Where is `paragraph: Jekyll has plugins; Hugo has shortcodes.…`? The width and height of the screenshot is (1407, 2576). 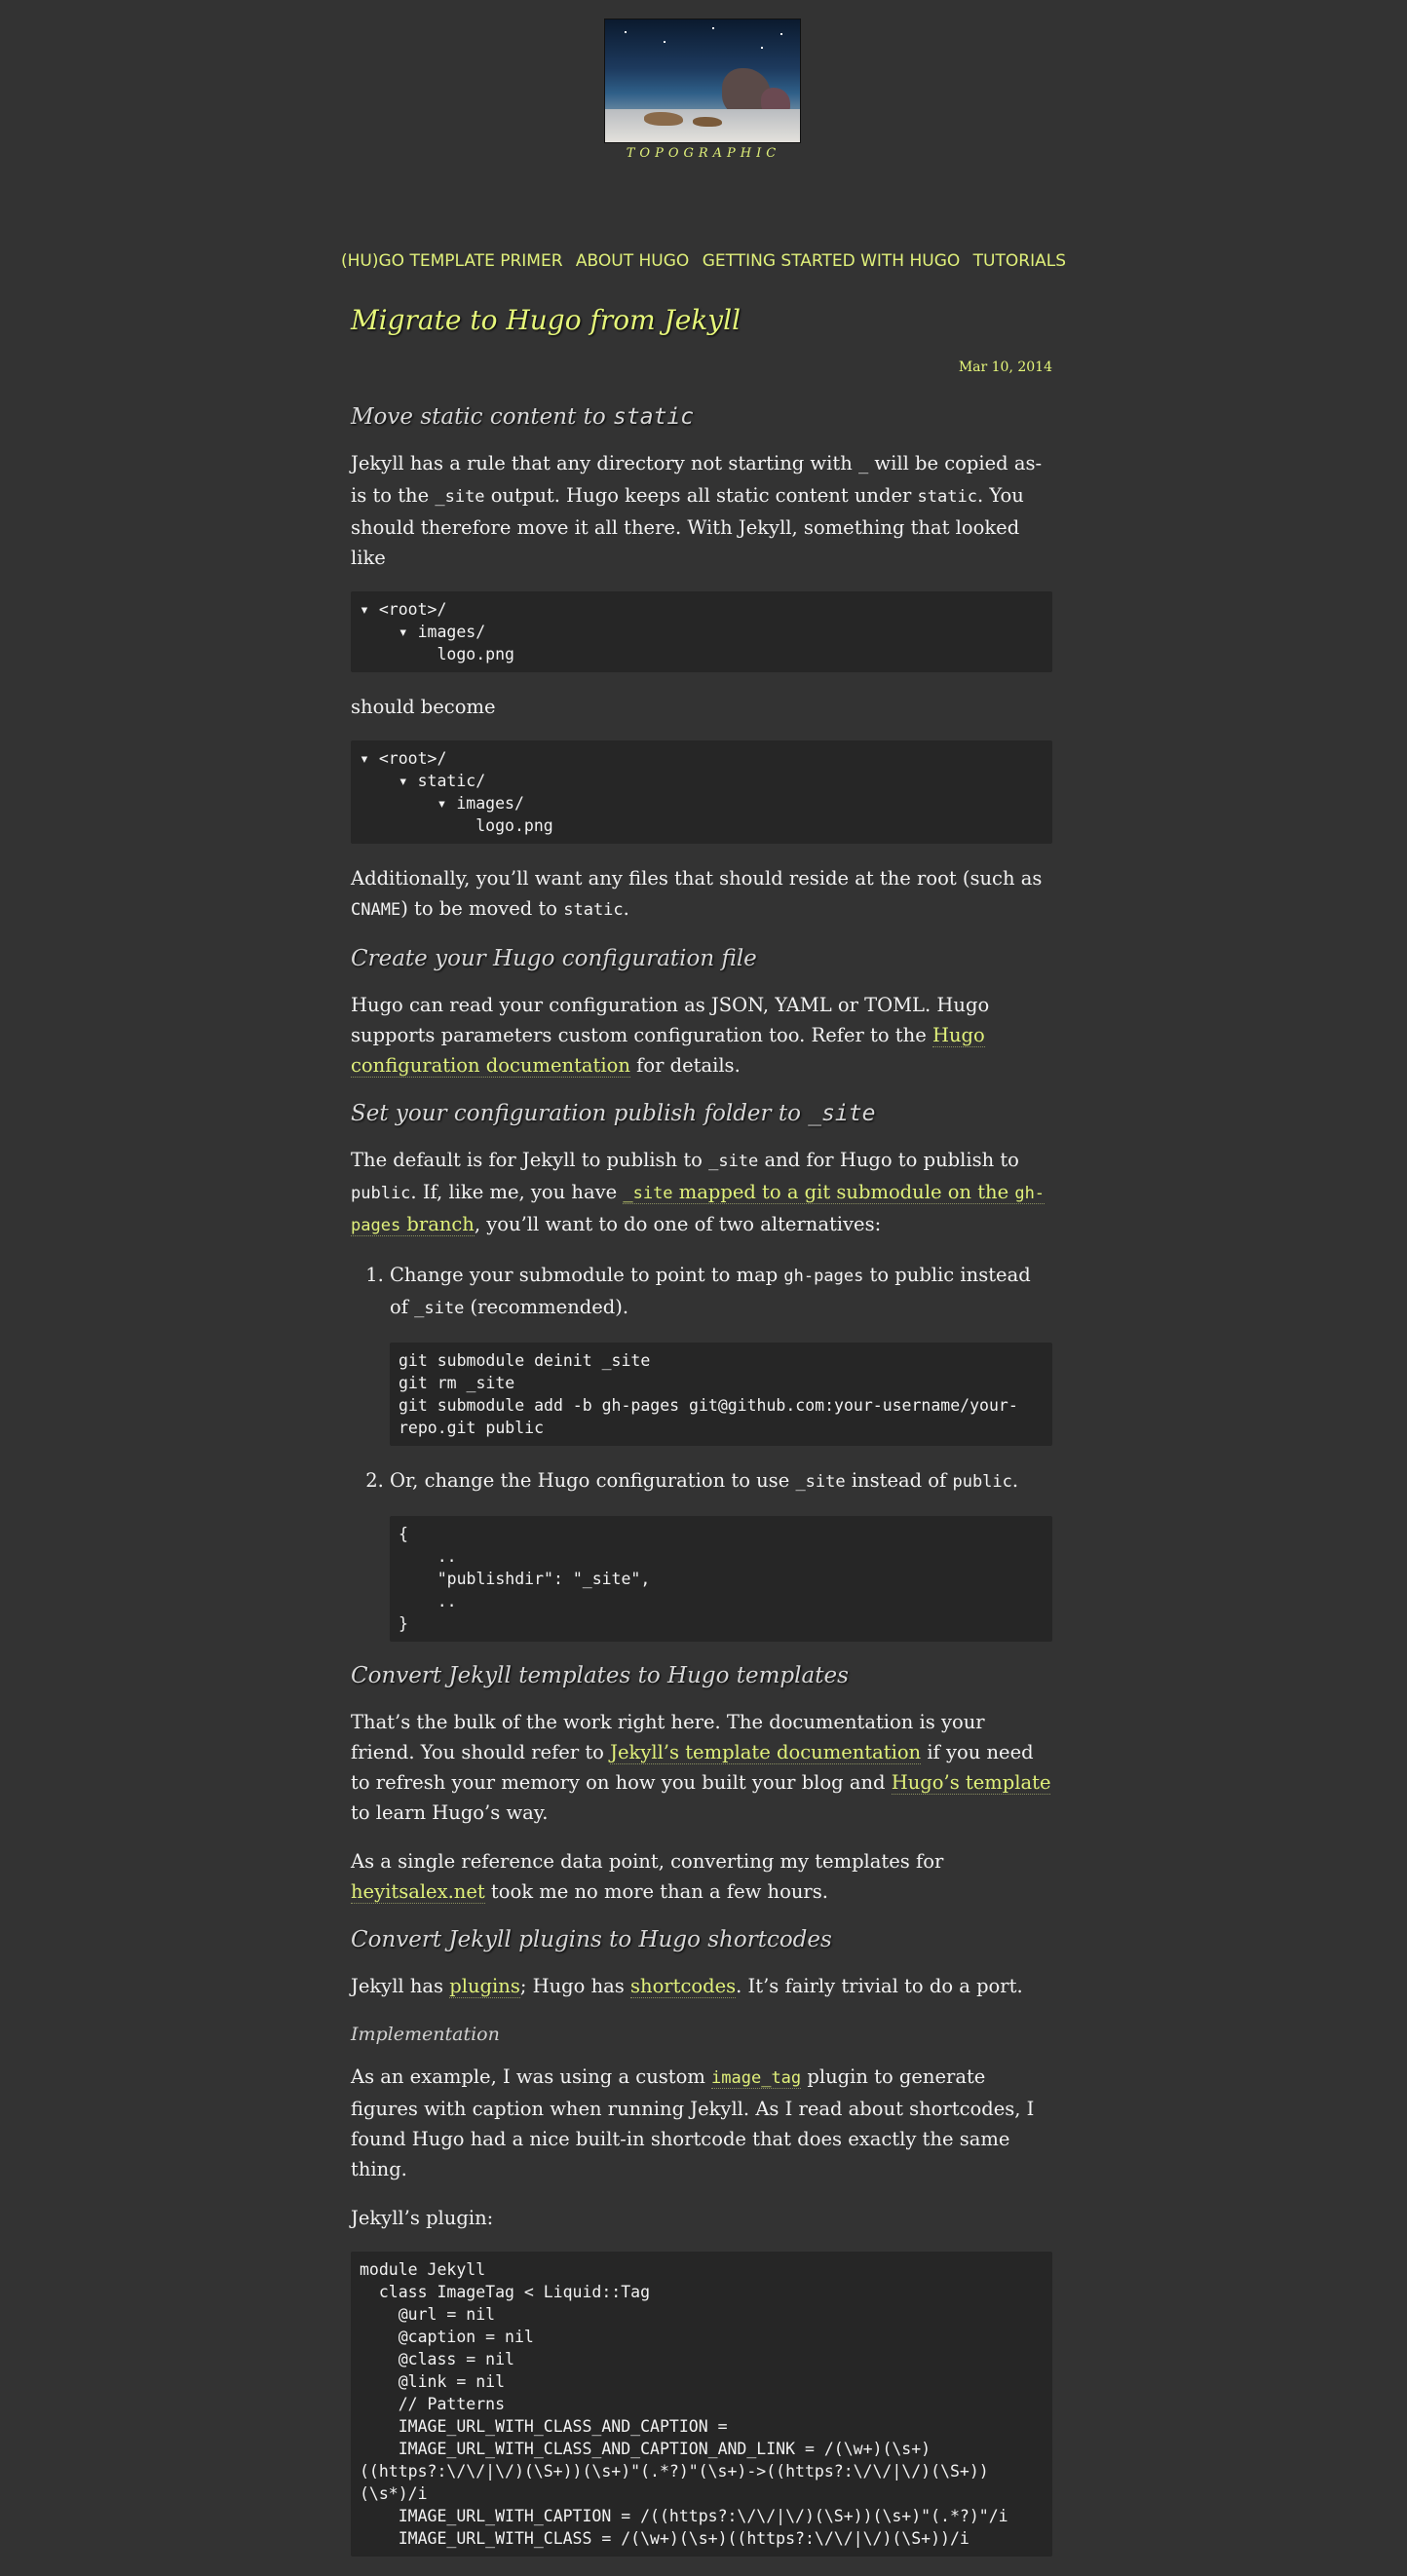
paragraph: Jekyll has plugins; Hugo has shortcodes.… is located at coordinates (687, 1986).